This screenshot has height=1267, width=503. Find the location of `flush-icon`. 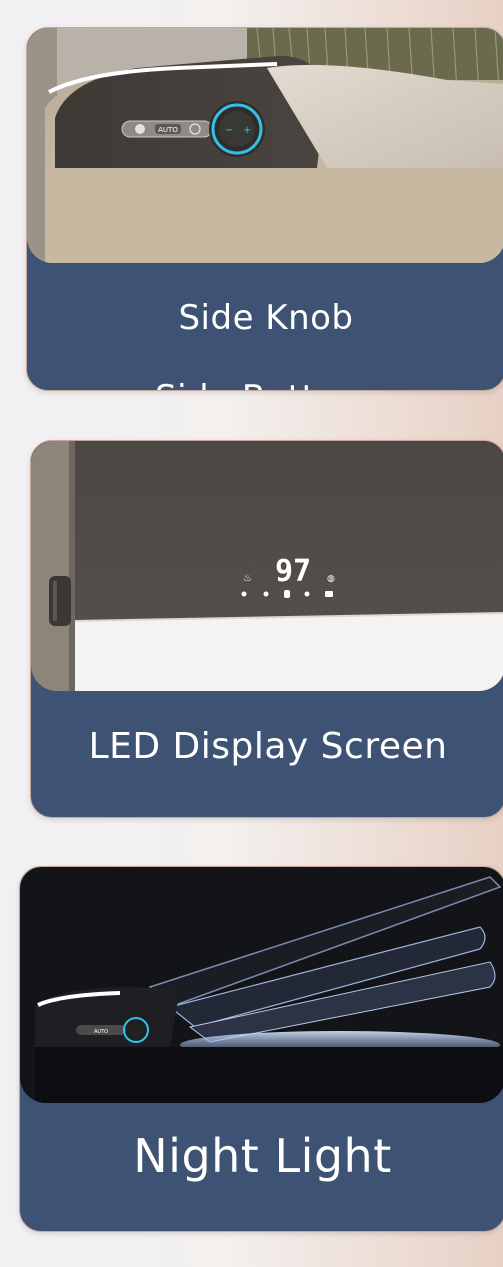

flush-icon is located at coordinates (307, 594).